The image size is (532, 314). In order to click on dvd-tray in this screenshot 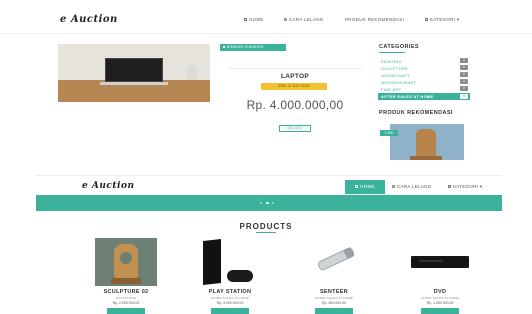, I will do `click(431, 261)`.